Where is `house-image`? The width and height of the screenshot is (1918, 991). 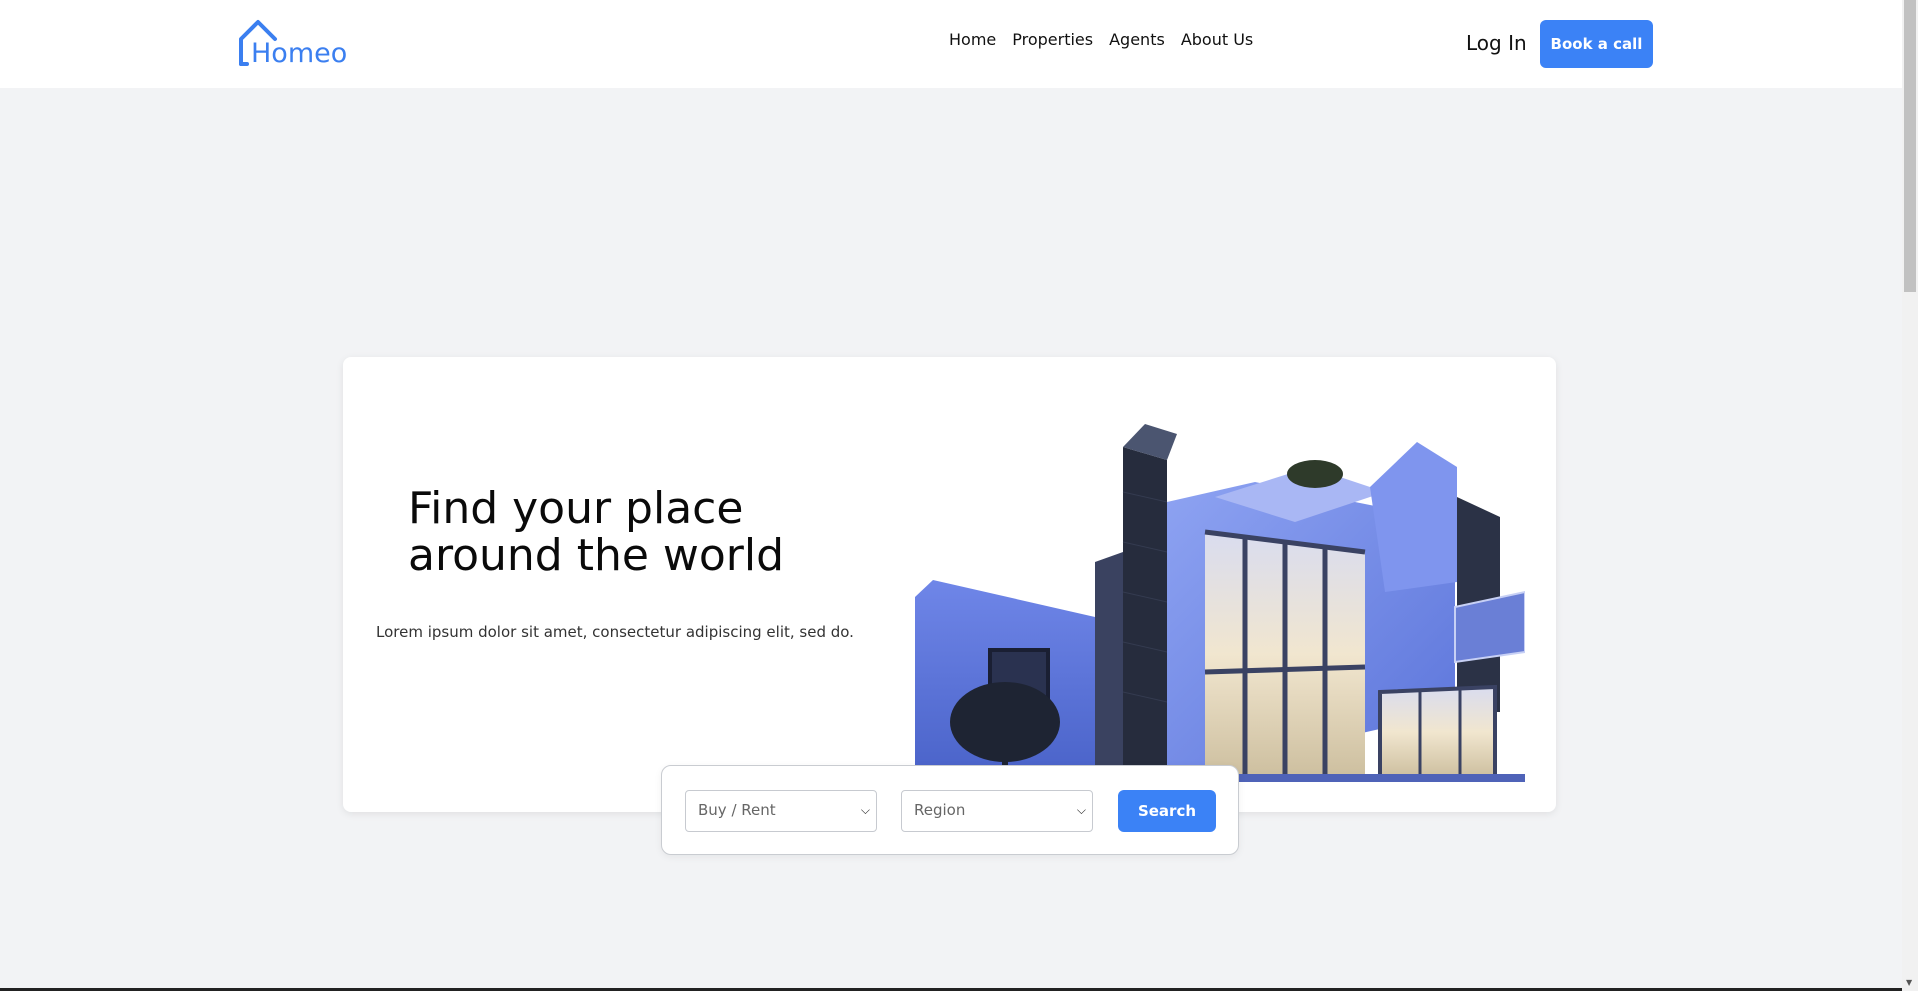 house-image is located at coordinates (1220, 603).